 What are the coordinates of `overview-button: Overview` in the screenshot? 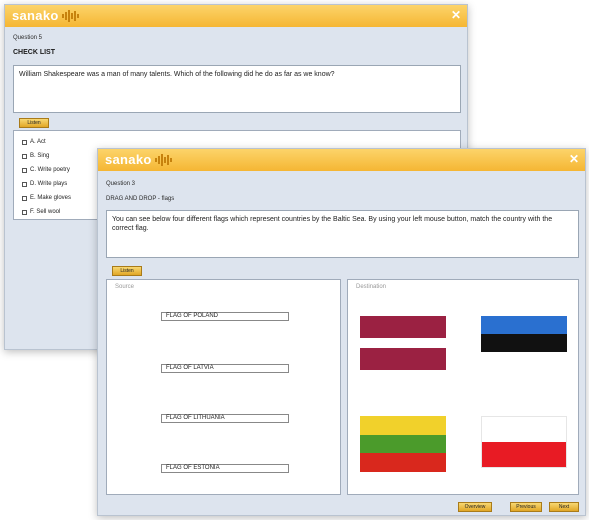 It's located at (475, 507).